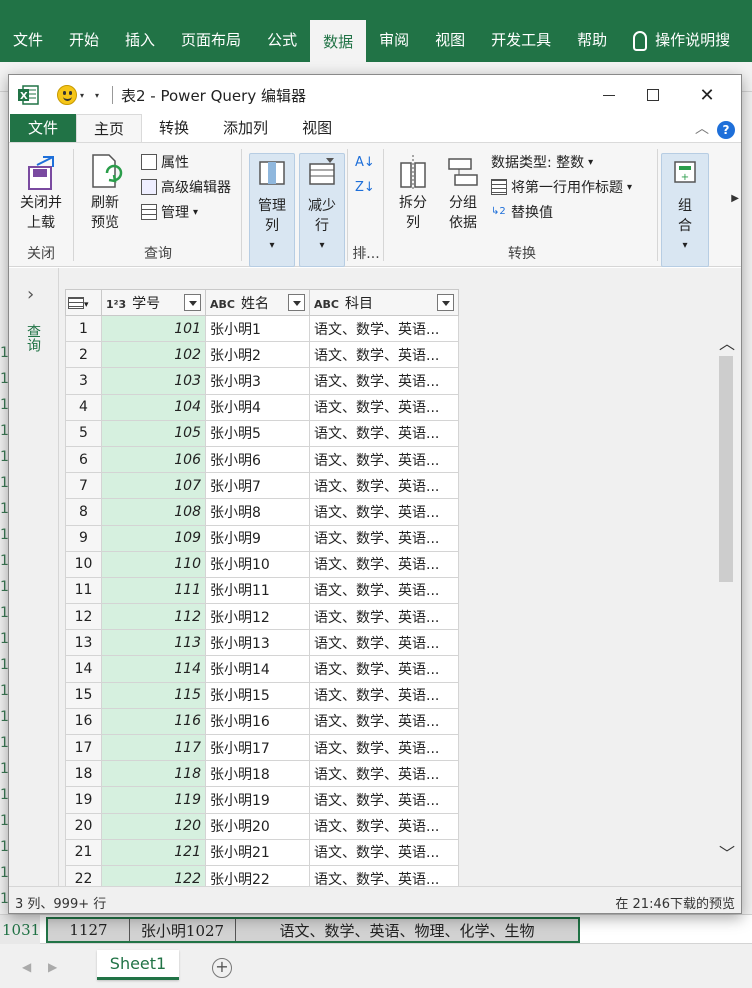 This screenshot has height=988, width=752. What do you see at coordinates (153, 852) in the screenshot?
I see `cell-id: 121` at bounding box center [153, 852].